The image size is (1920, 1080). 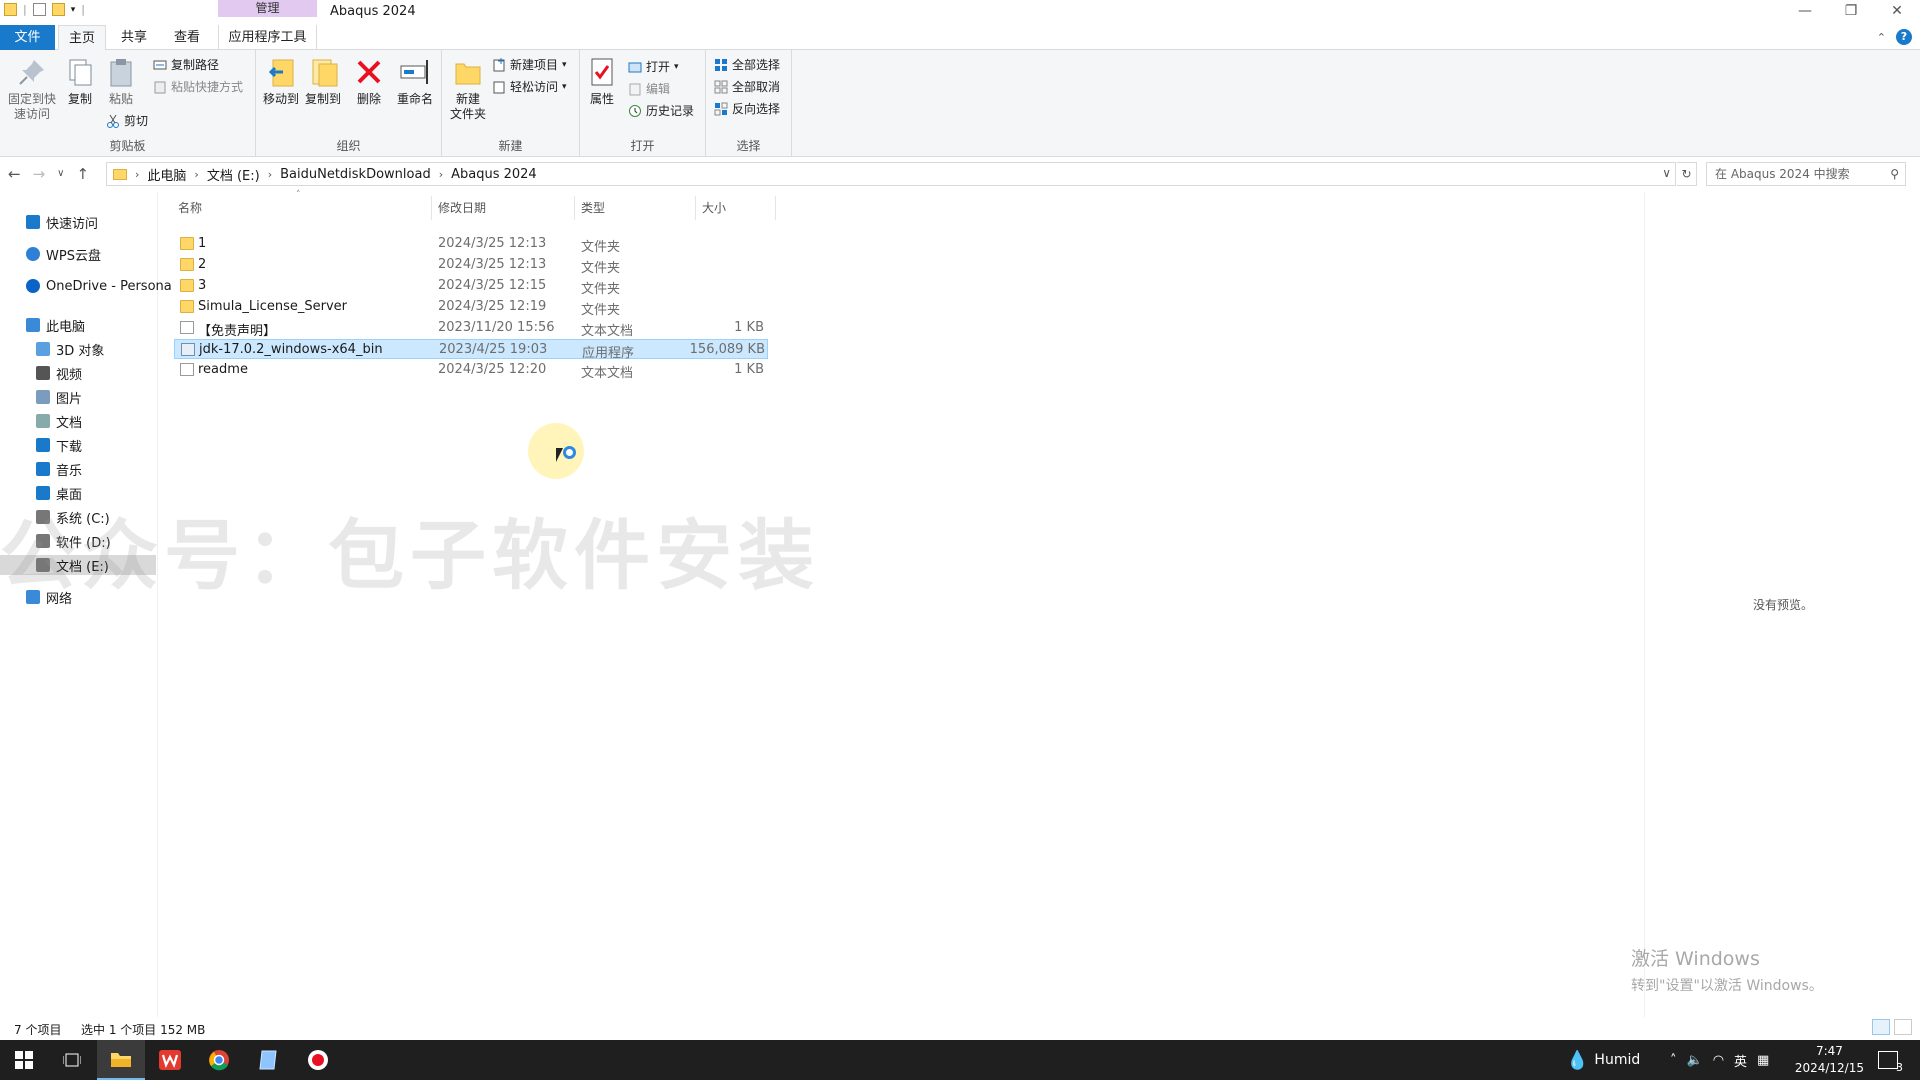 What do you see at coordinates (714, 208) in the screenshot?
I see `column-header-size: 大小` at bounding box center [714, 208].